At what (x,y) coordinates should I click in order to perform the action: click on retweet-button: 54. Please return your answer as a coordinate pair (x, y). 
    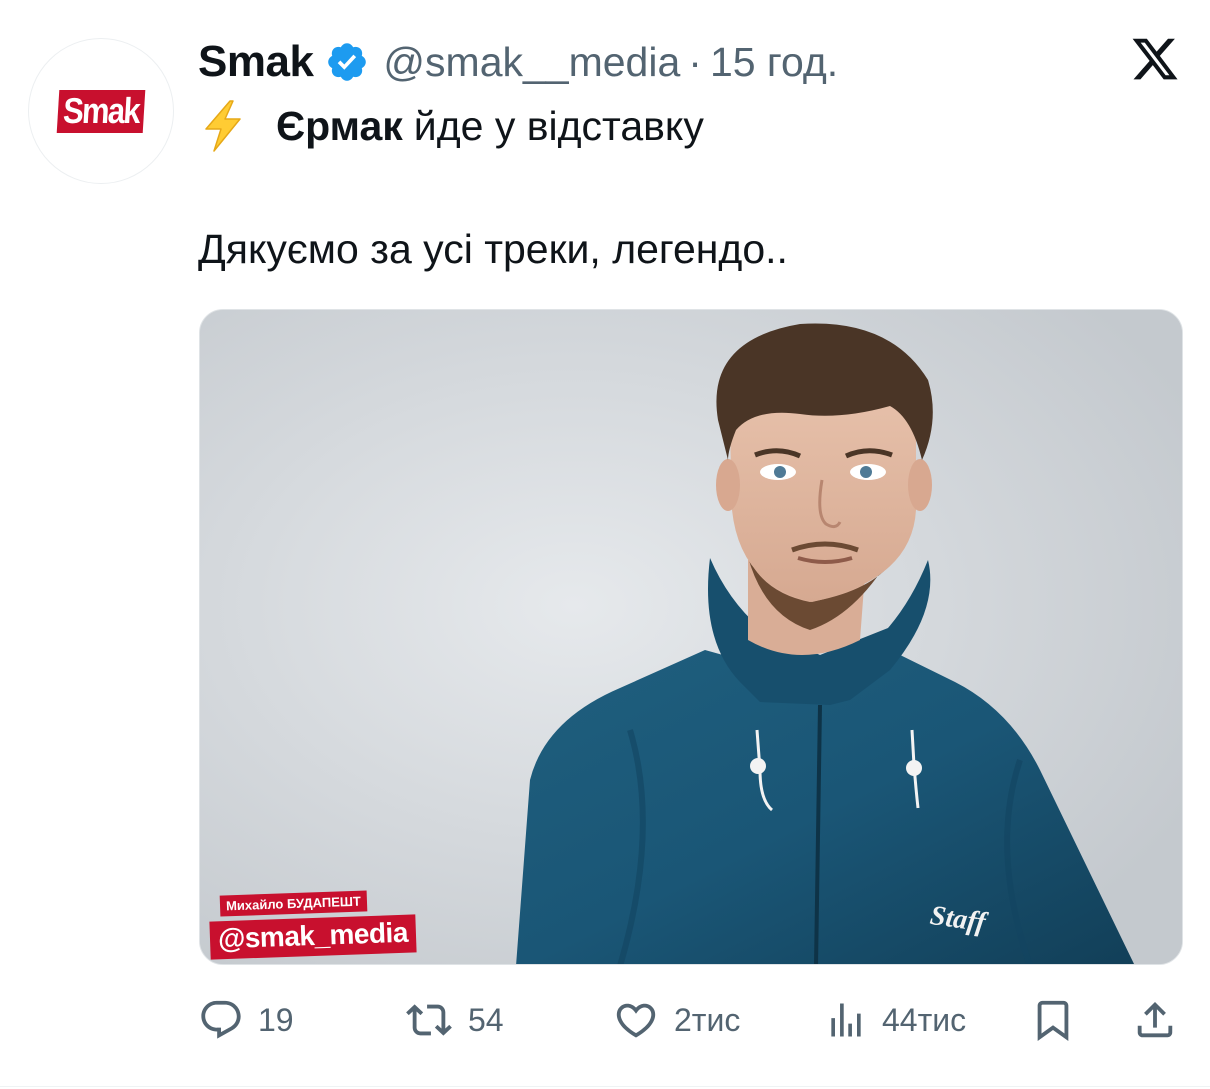
    Looking at the image, I should click on (454, 1020).